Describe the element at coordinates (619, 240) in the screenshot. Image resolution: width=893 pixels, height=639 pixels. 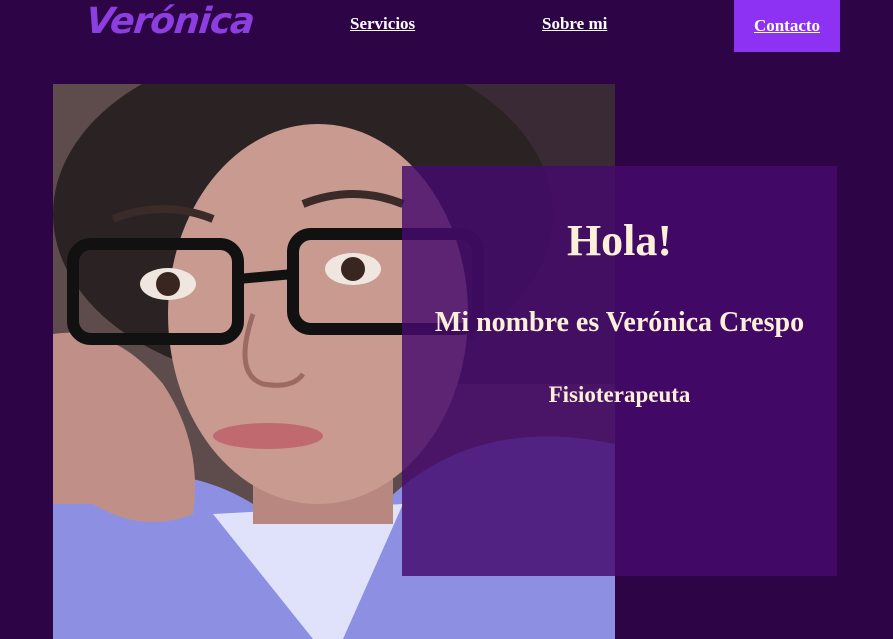
I see `greeting-heading: Hola!` at that location.